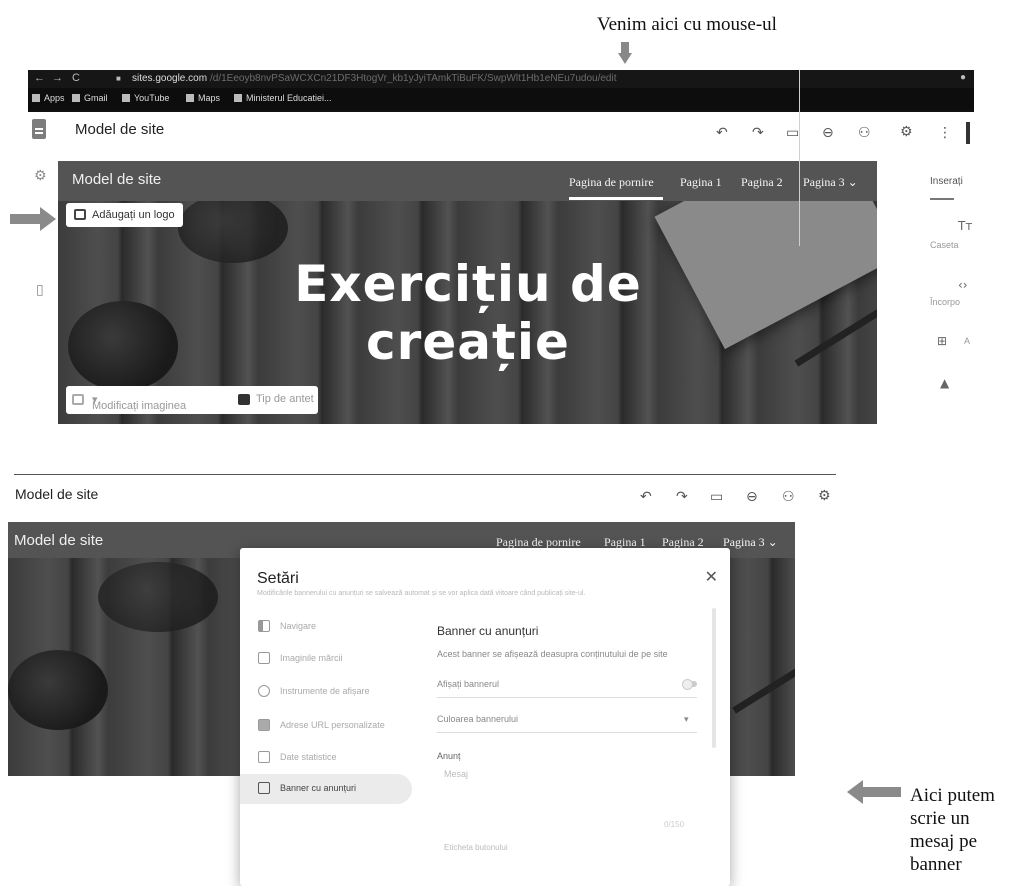 The width and height of the screenshot is (1014, 886). I want to click on add-logo-button: Adăugați un logo, so click(124, 215).